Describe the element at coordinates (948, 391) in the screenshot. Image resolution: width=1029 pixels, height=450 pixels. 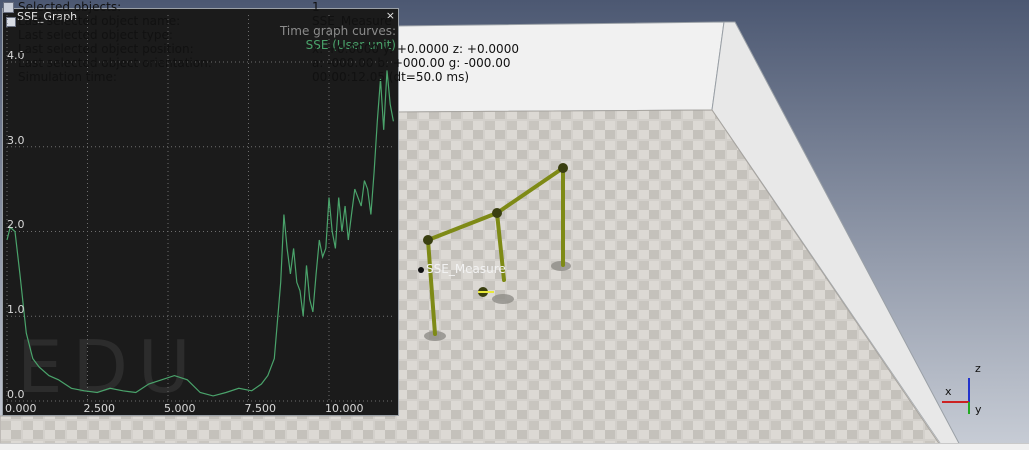
I see `axis-x-label: x` at that location.